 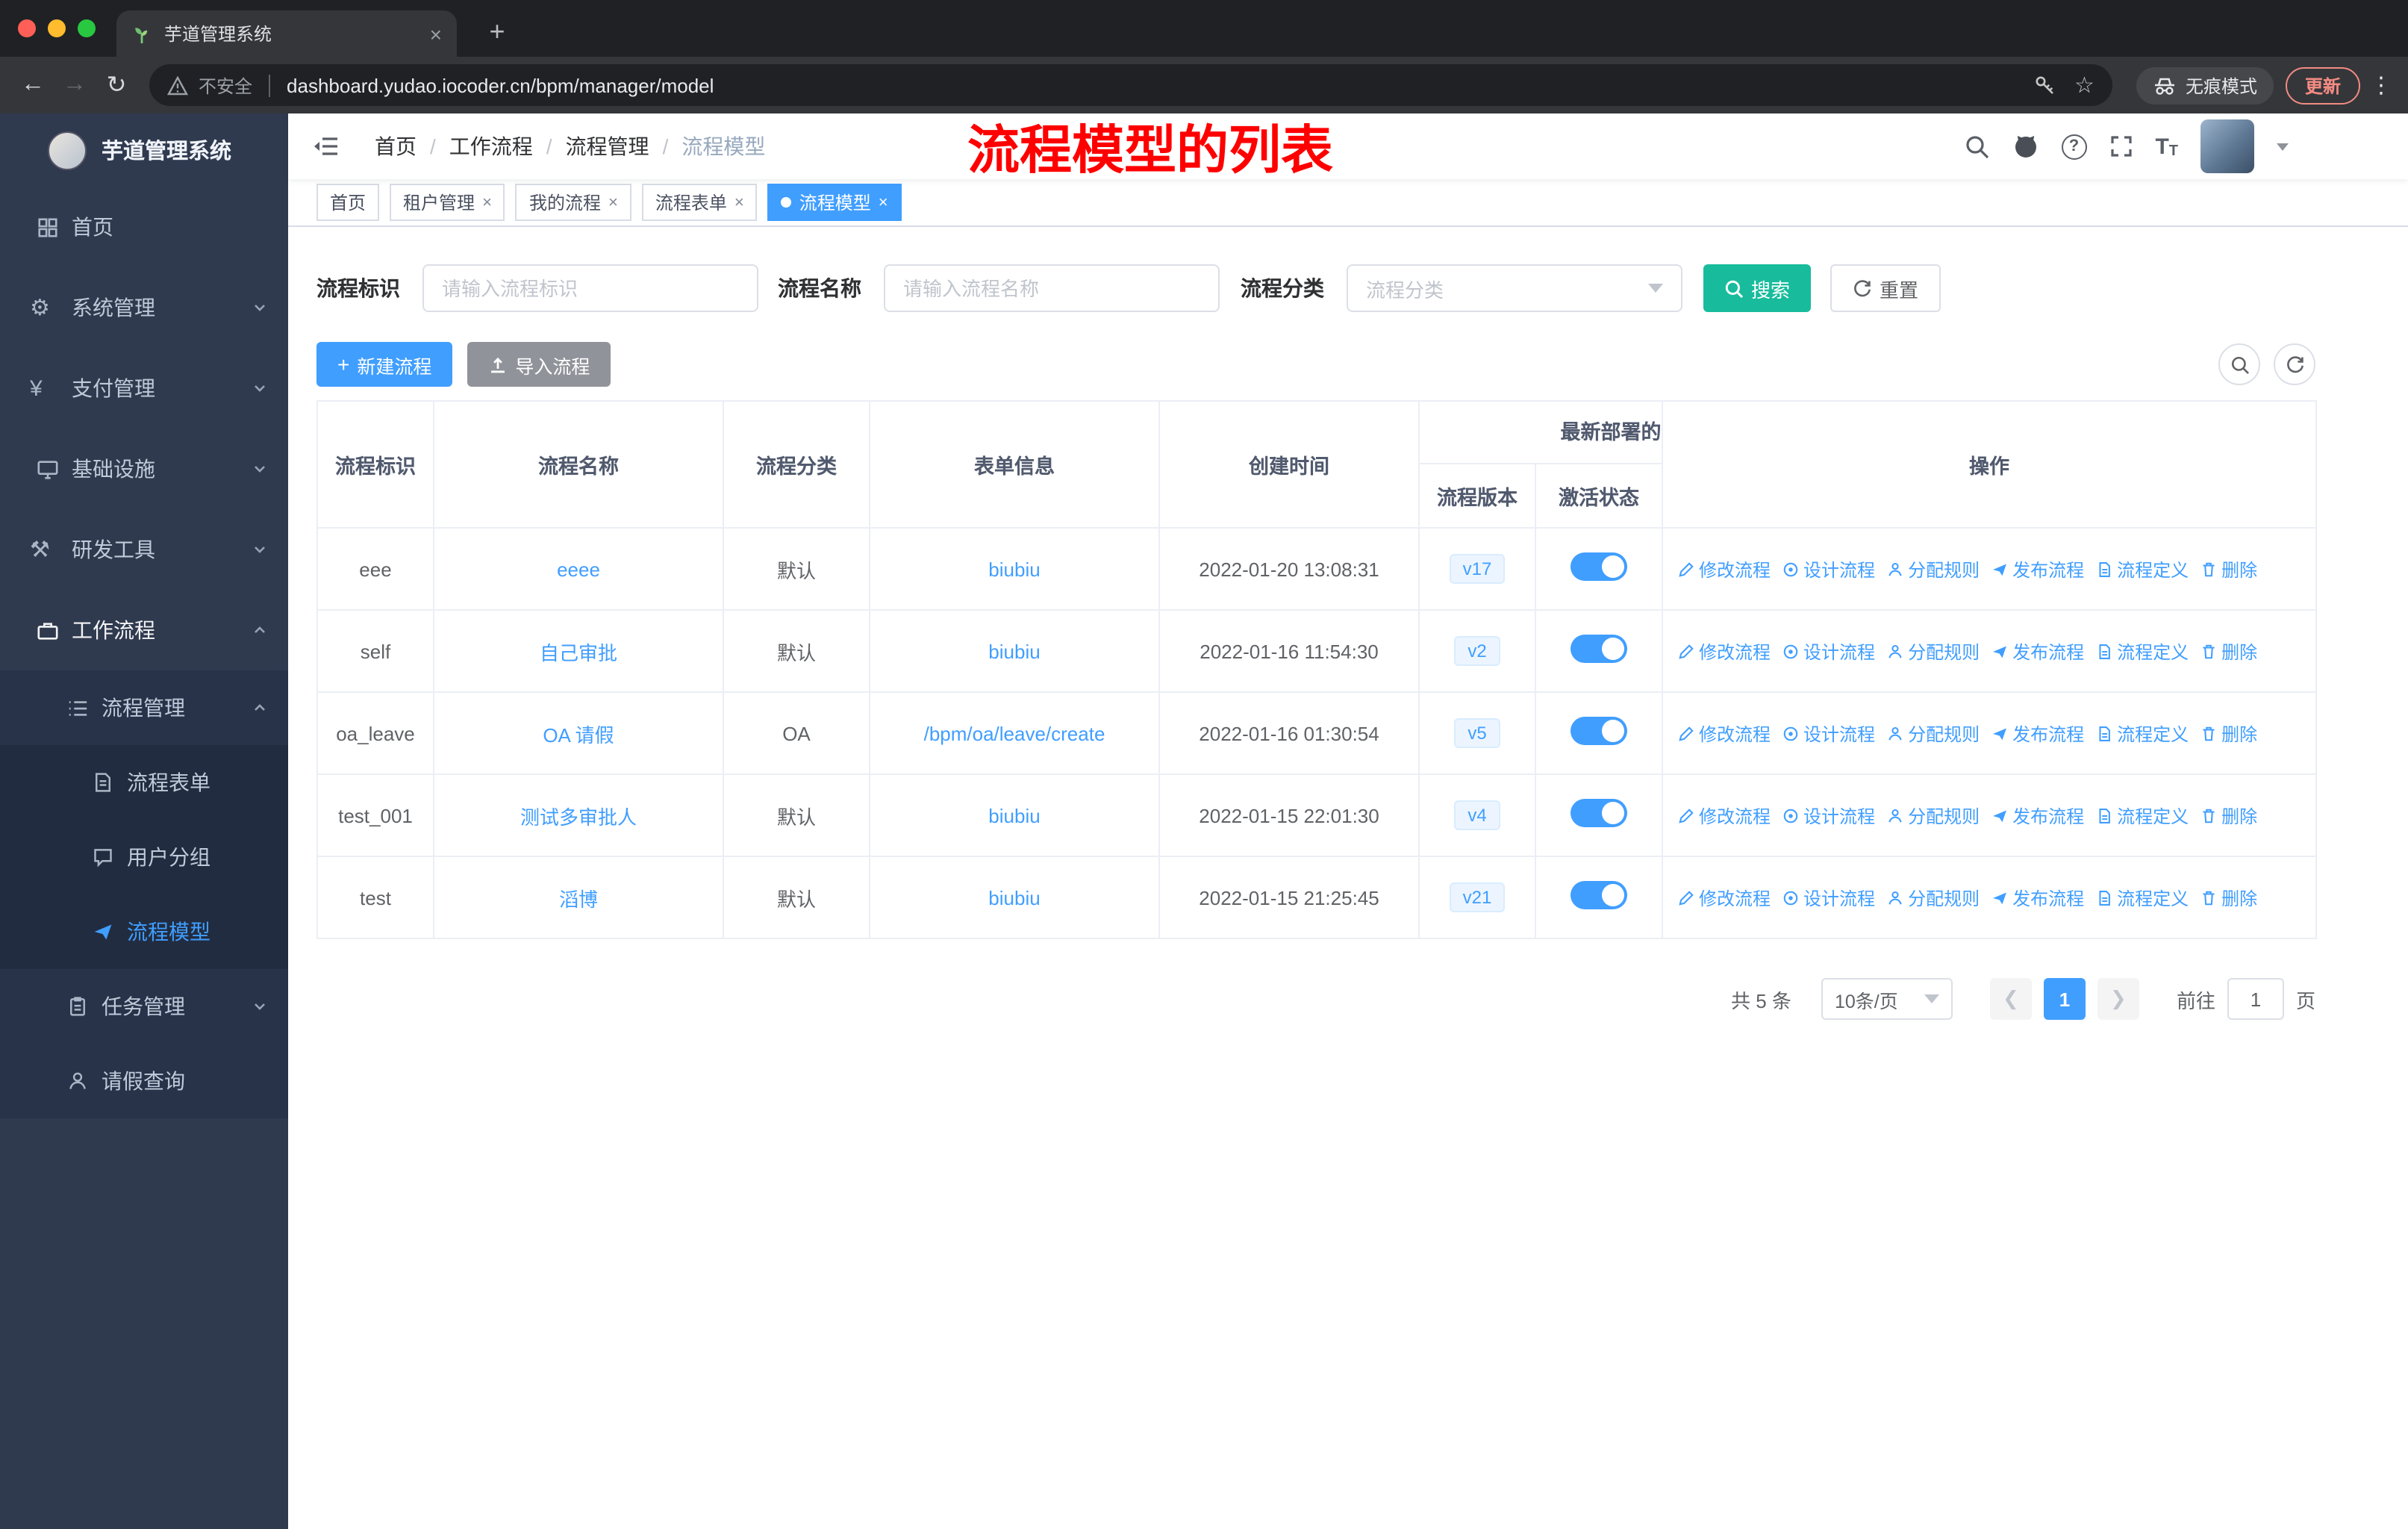 What do you see at coordinates (1477, 569) in the screenshot?
I see `version-tag: v17` at bounding box center [1477, 569].